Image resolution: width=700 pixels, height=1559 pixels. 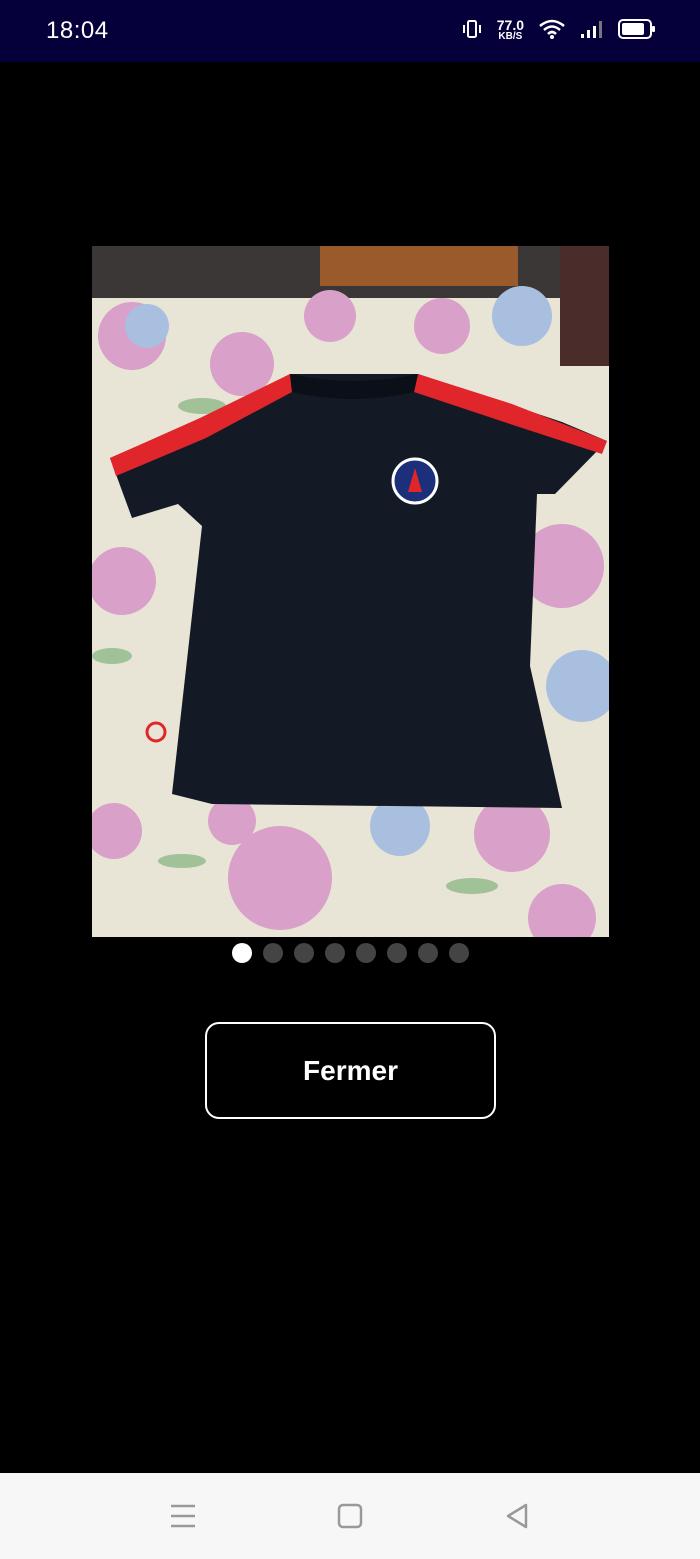 I want to click on net-speed: 77.0 KB/S, so click(x=510, y=29).